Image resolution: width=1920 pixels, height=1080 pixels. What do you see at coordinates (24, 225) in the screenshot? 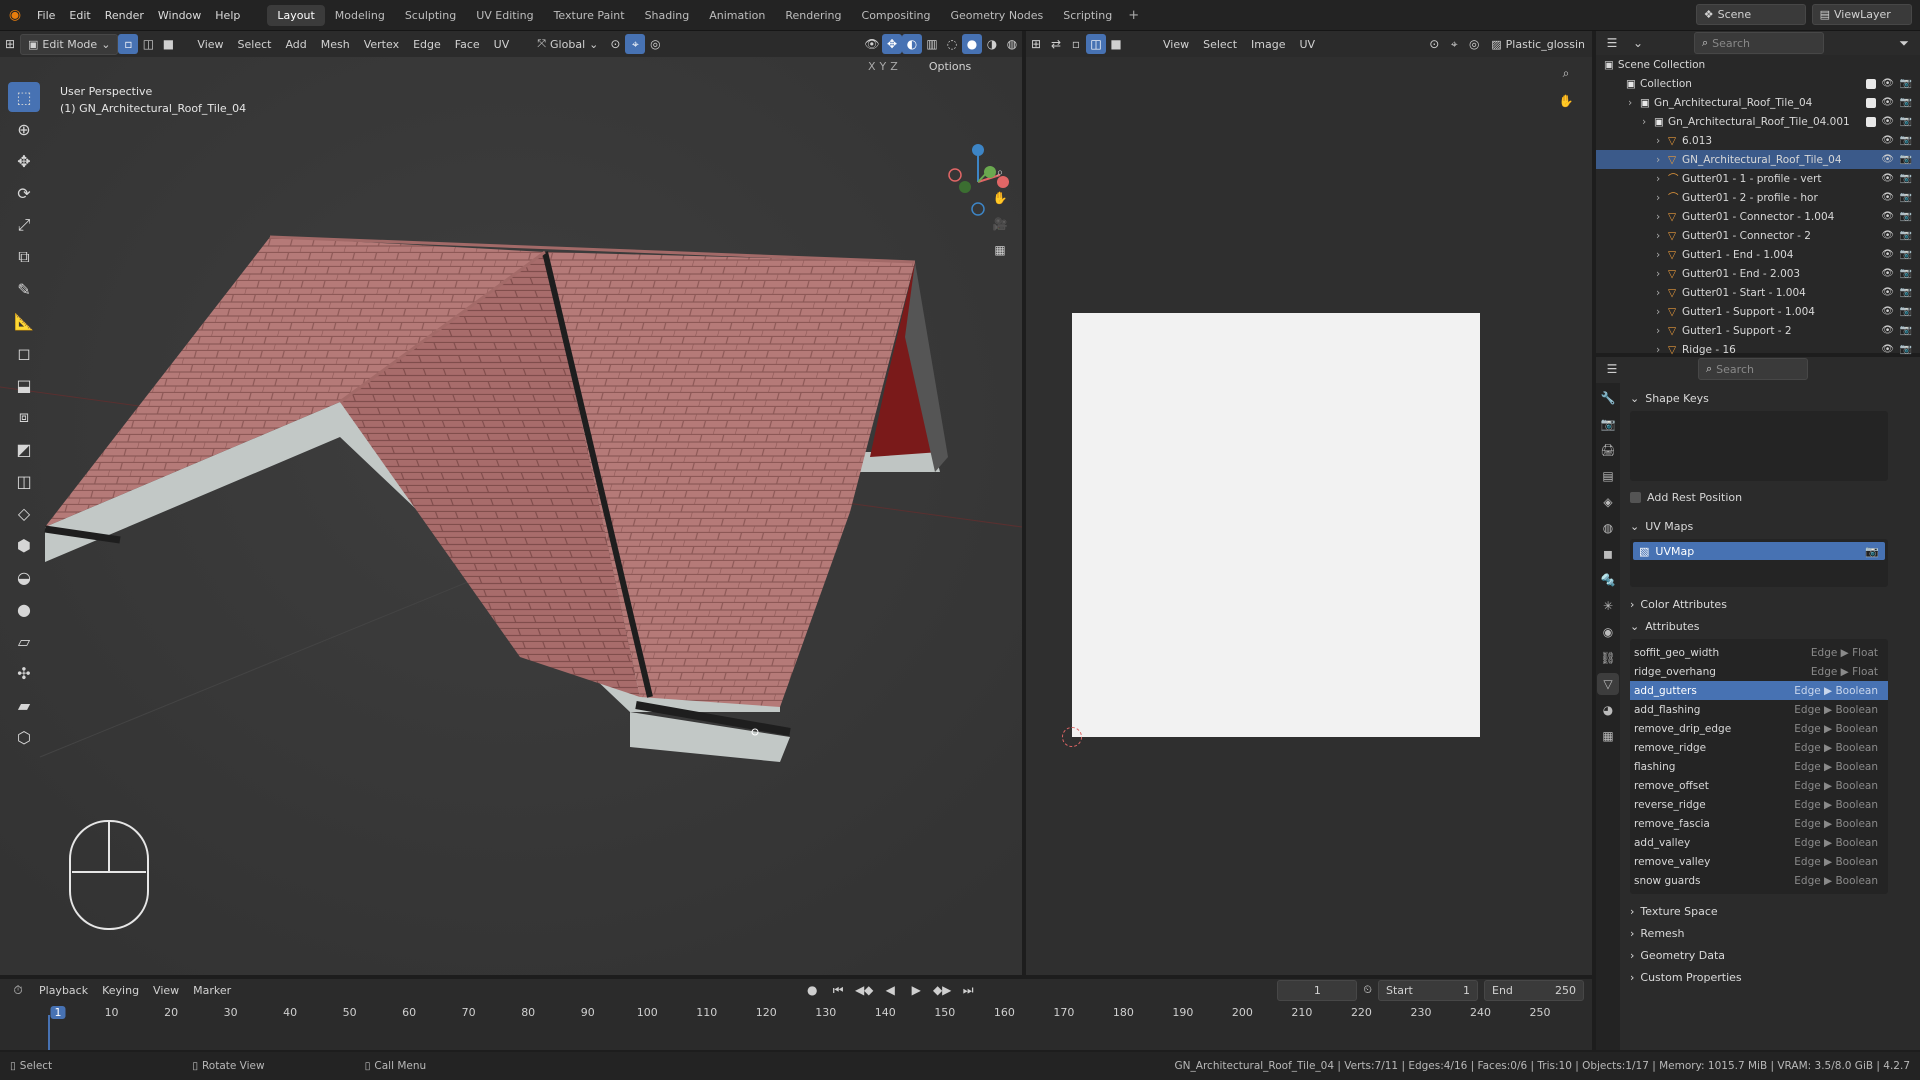
I see `scale-icon: ⤢` at bounding box center [24, 225].